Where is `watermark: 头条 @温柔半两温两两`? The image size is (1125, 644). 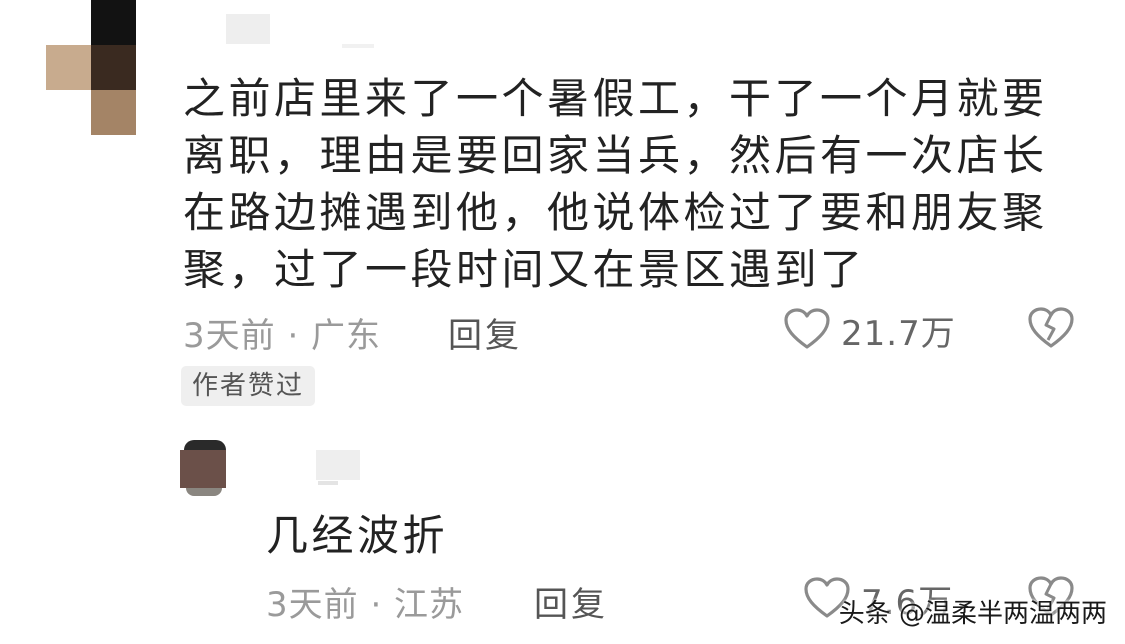
watermark: 头条 @温柔半两温两两 is located at coordinates (972, 614).